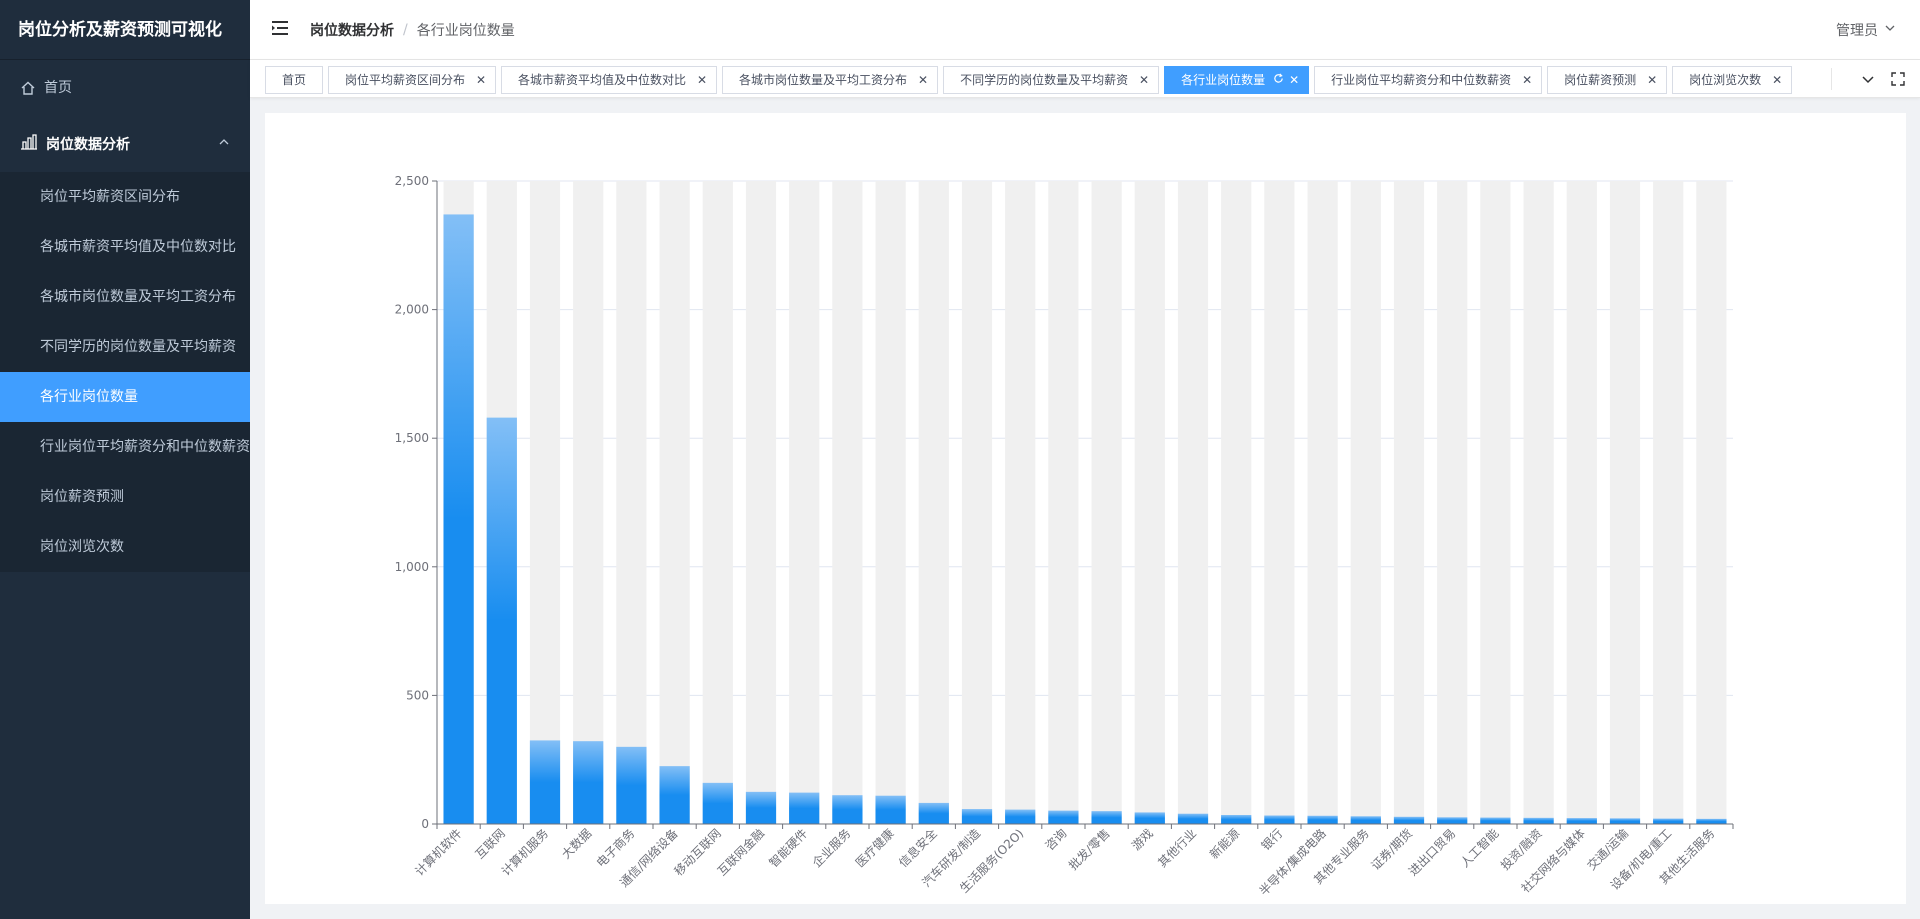 This screenshot has height=919, width=1920. I want to click on tab-city-job-count: 各城市岗位数量及平均工资分布 ✕, so click(830, 80).